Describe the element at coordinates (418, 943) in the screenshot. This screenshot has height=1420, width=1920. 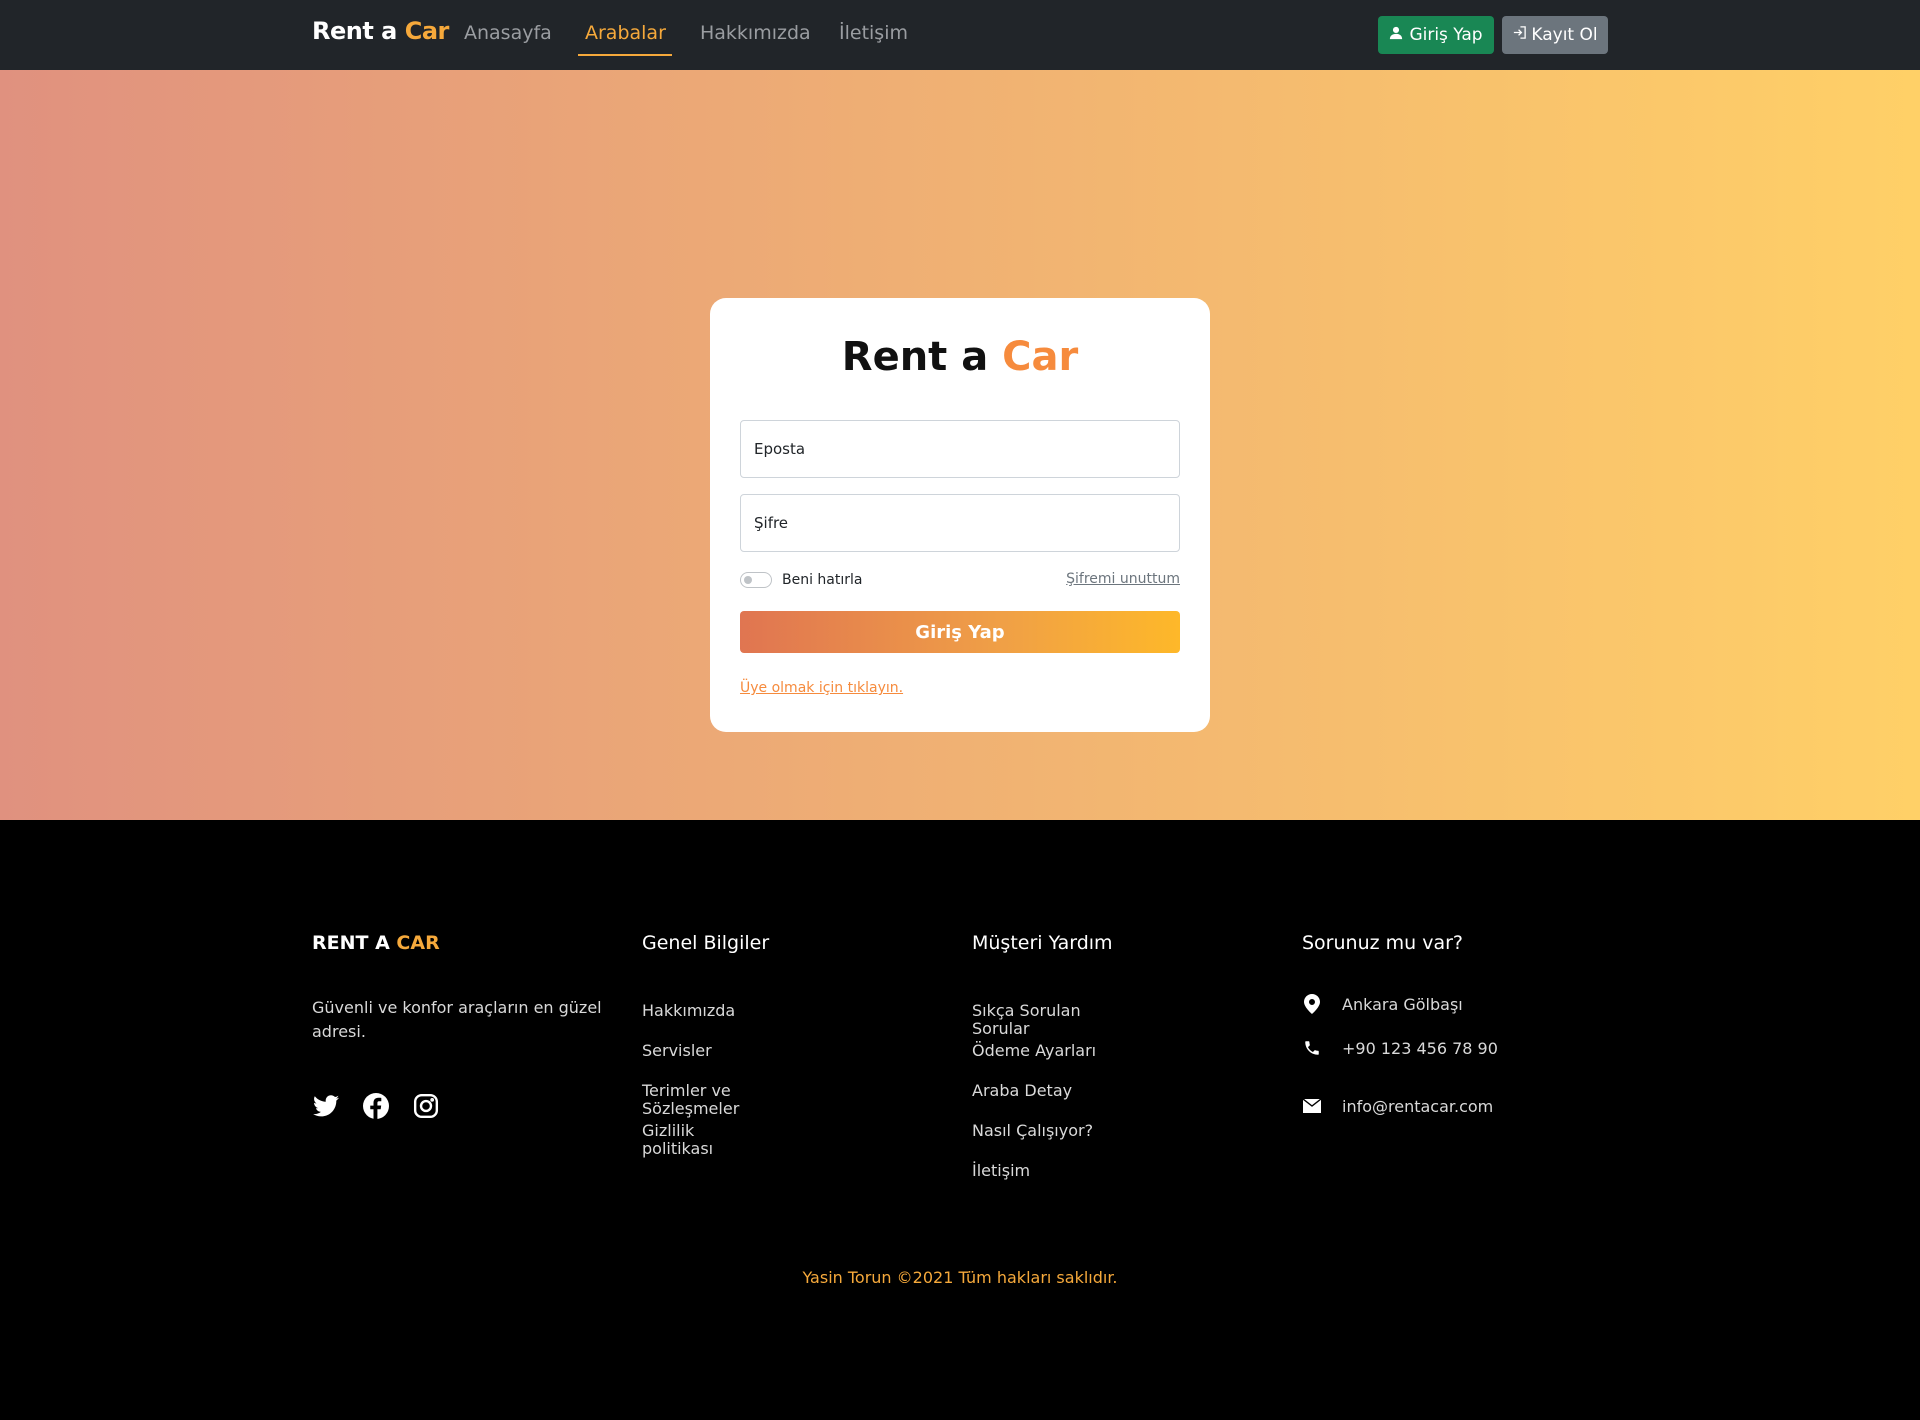
I see `footer-brand-accent: CAR` at that location.